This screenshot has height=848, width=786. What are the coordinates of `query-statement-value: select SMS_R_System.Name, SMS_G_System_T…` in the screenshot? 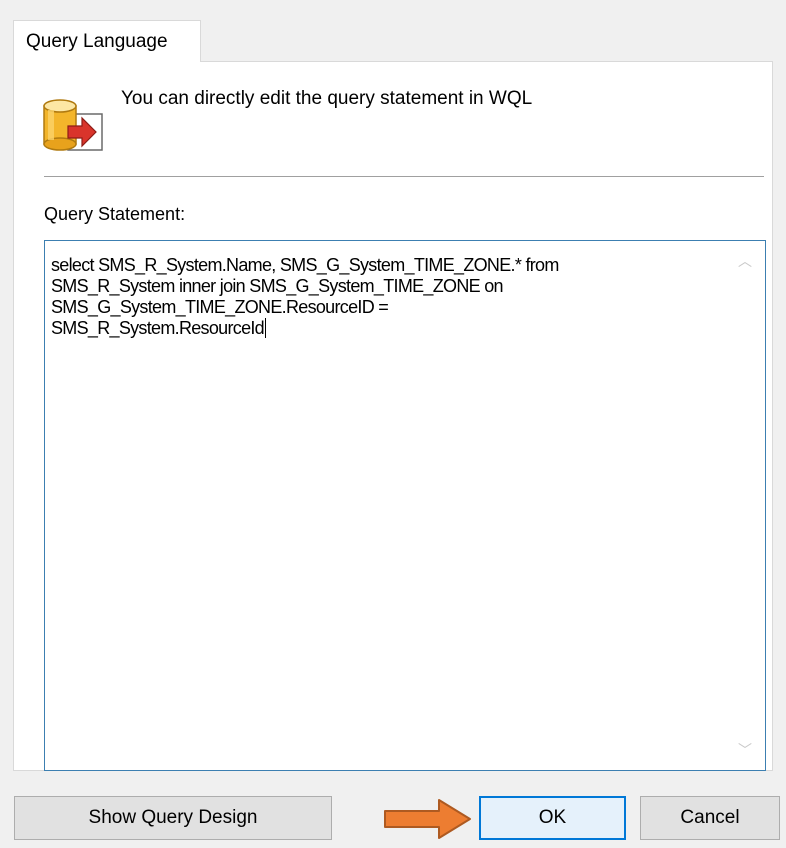 It's located at (305, 296).